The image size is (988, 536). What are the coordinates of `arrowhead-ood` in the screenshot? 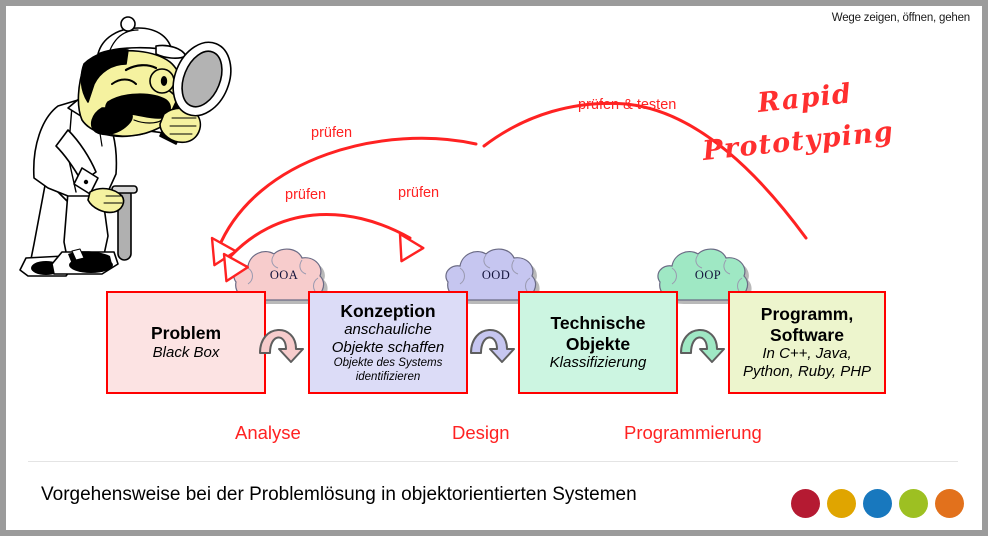 It's located at (411, 247).